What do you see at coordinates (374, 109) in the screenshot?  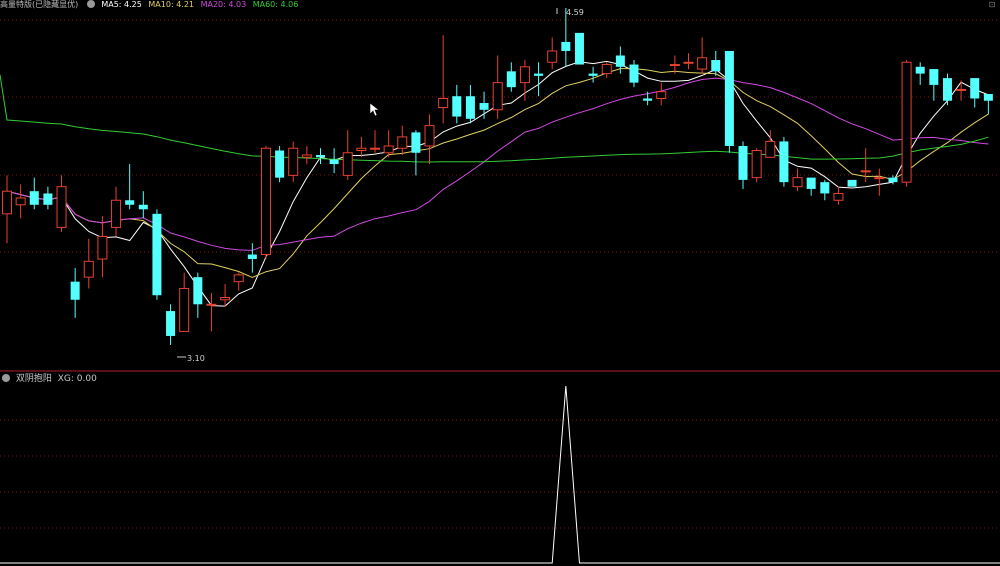 I see `mouse-cursor-icon` at bounding box center [374, 109].